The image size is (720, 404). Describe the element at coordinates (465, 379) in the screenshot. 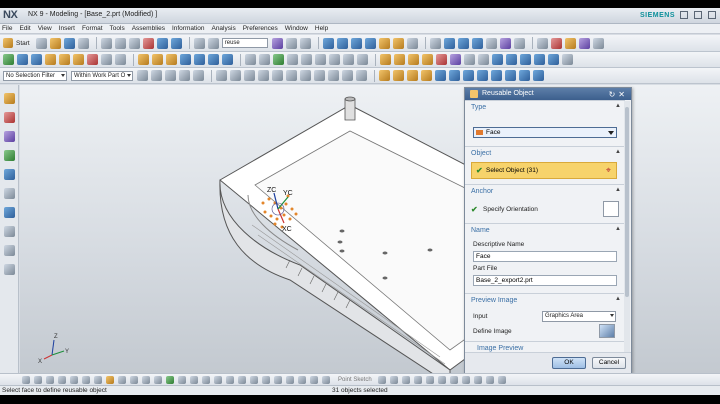

I see `curve-info-icon` at that location.